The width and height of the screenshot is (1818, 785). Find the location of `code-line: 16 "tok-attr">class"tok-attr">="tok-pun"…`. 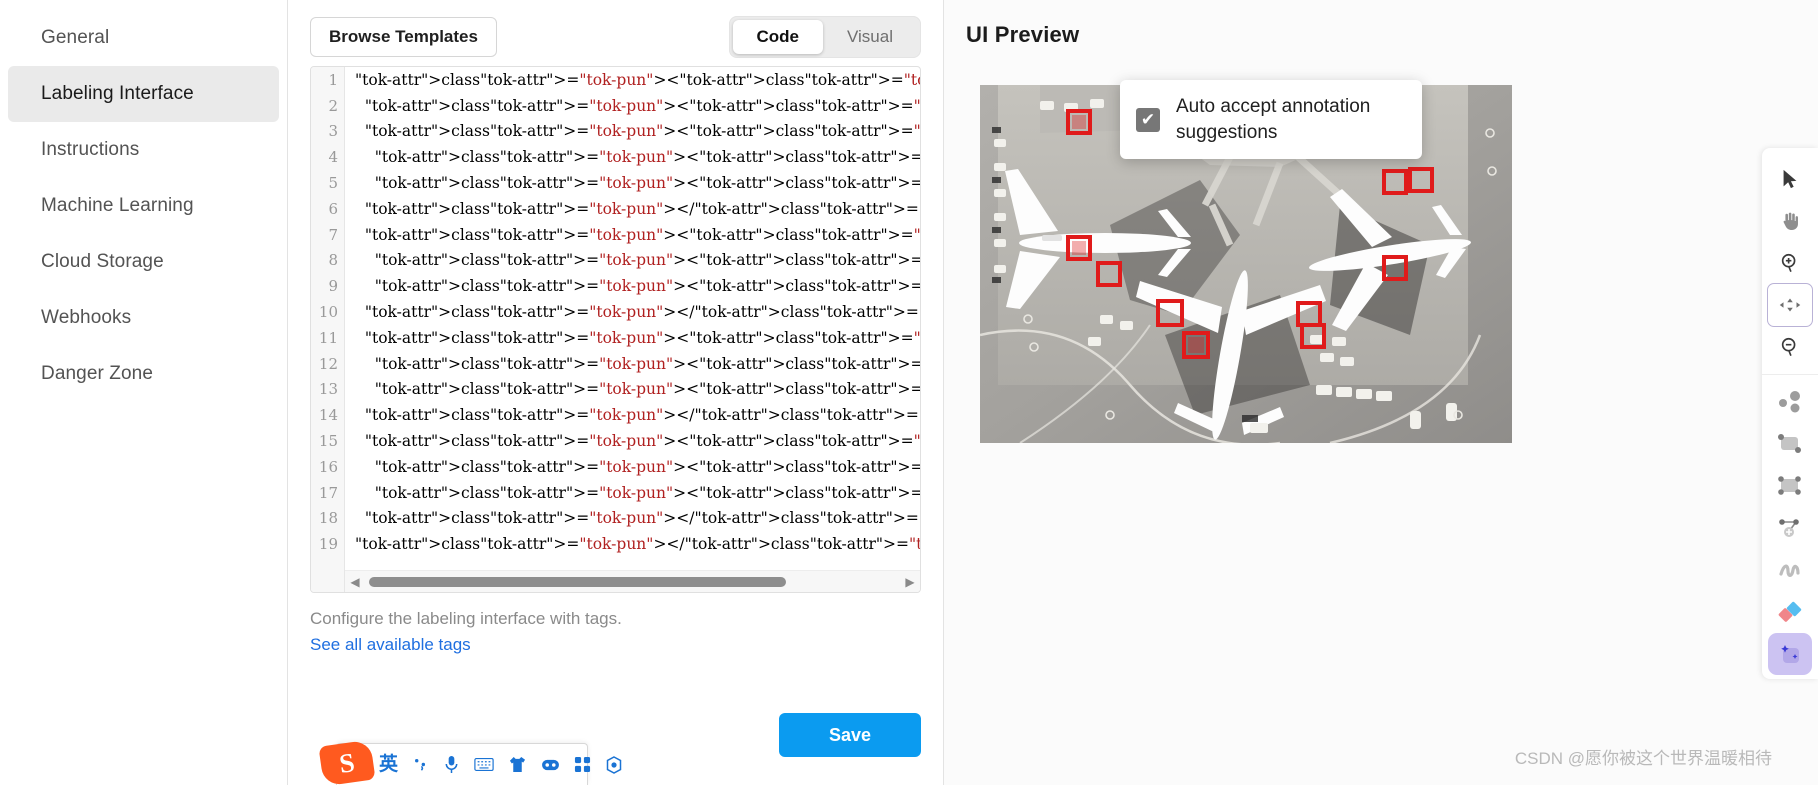

code-line: 16 "tok-attr">class"tok-attr">="tok-pun"… is located at coordinates (615, 467).